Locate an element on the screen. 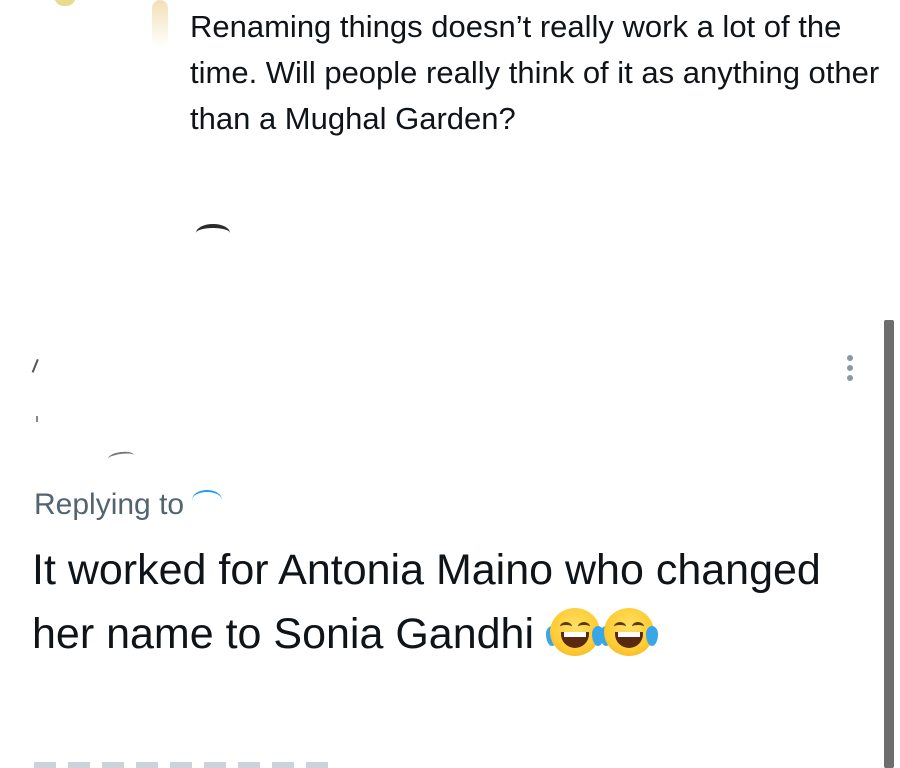 The height and width of the screenshot is (768, 900). replying-to-row: Replying to is located at coordinates (128, 505).